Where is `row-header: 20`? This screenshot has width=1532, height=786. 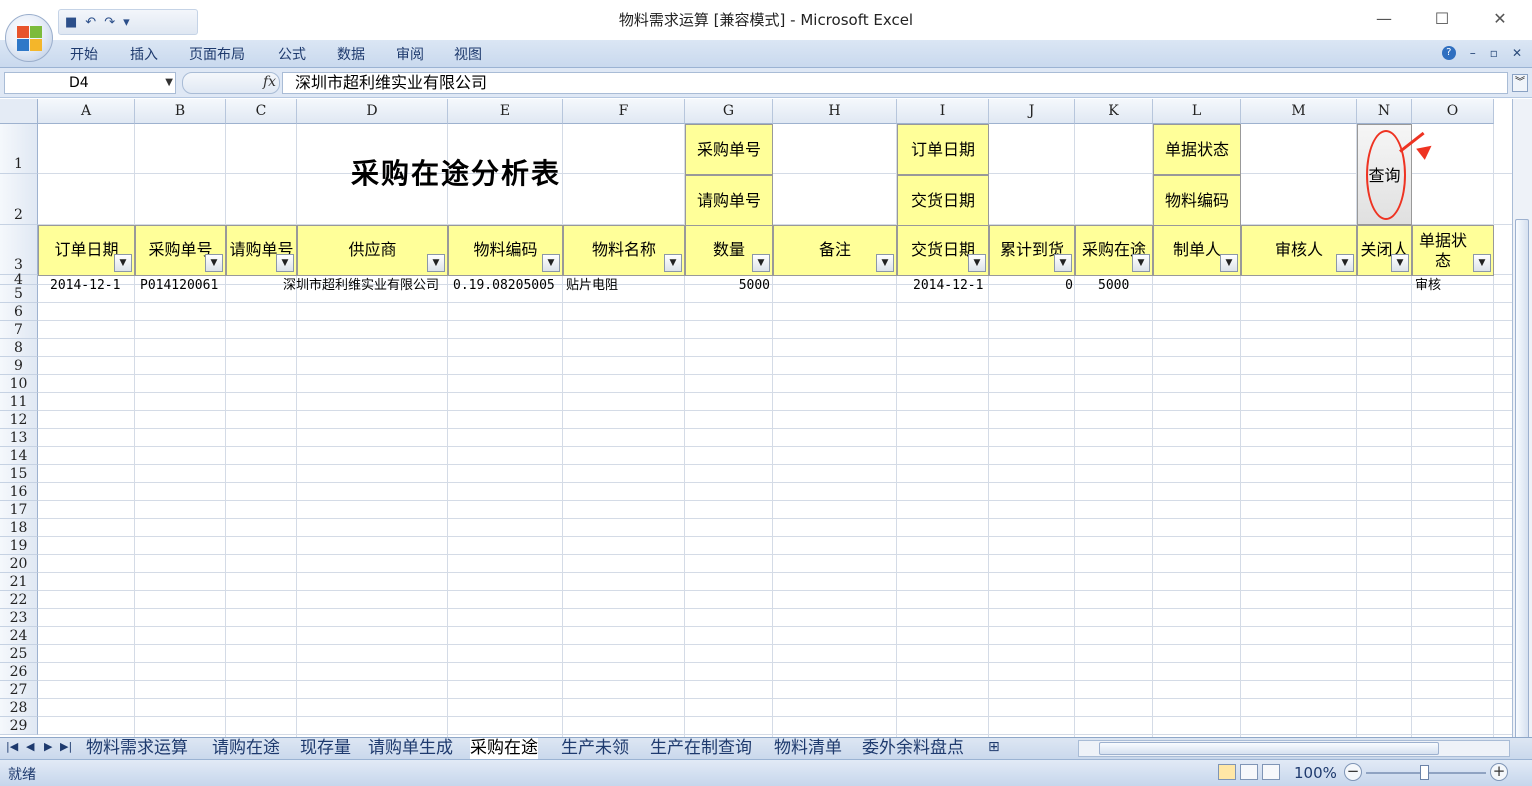 row-header: 20 is located at coordinates (19, 564).